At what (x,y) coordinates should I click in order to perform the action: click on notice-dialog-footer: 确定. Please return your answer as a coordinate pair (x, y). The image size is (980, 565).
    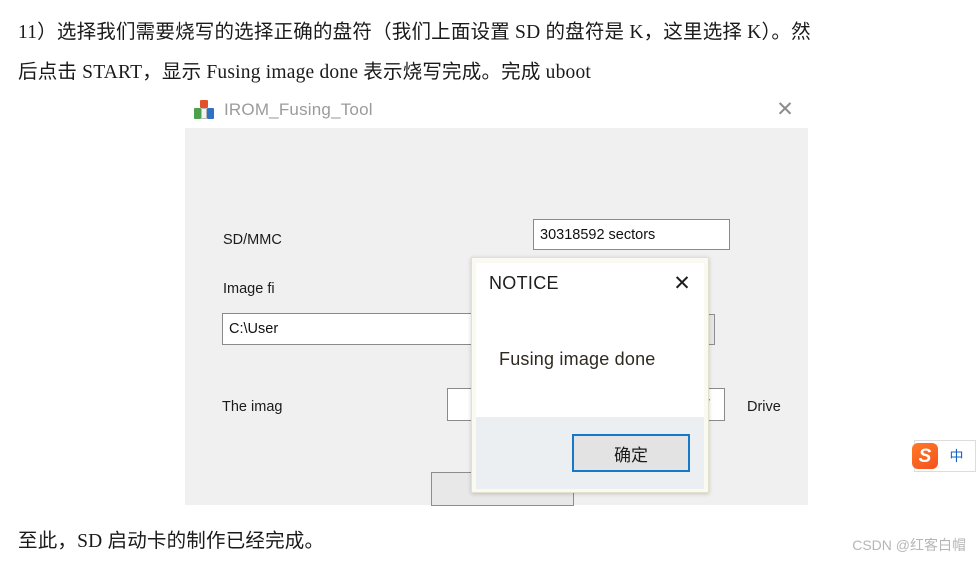
    Looking at the image, I should click on (590, 453).